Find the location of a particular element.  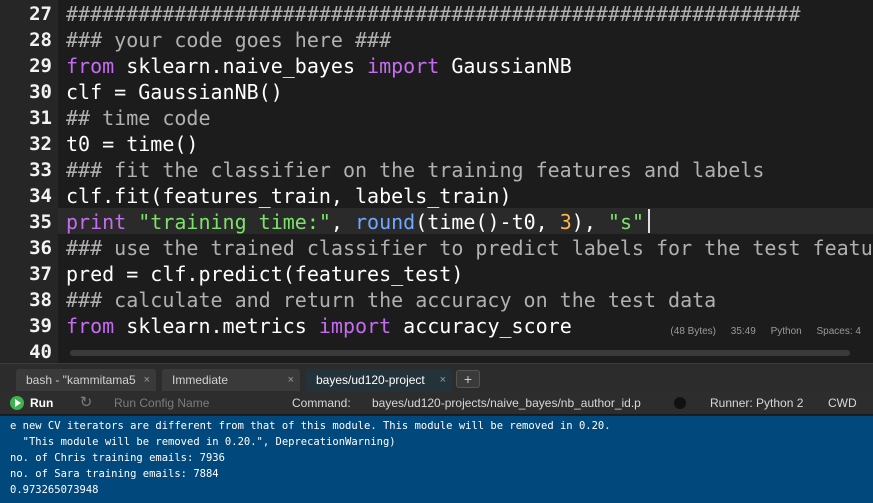

code-token-plain: GaussianNB is located at coordinates (505, 66).